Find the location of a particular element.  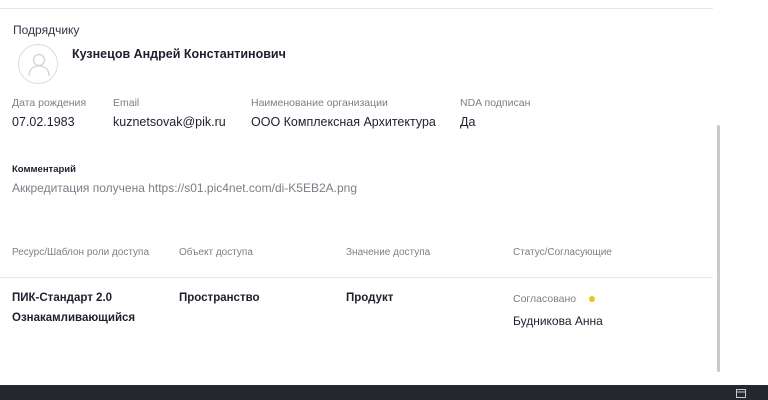

header-object: Объект доступа is located at coordinates (216, 252).